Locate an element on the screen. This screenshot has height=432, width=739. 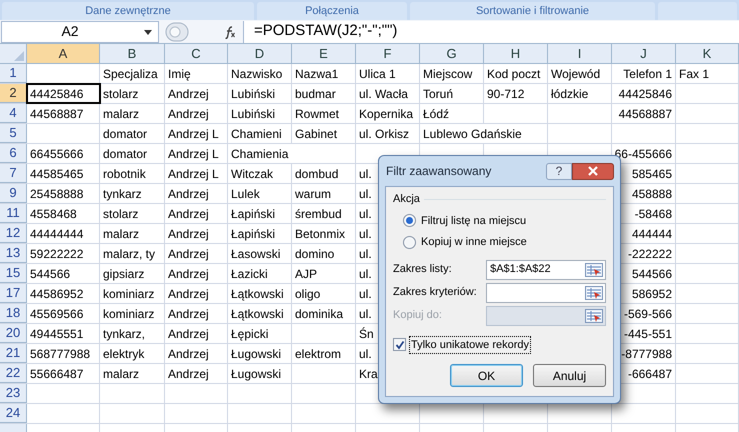
row-header: 5 is located at coordinates (13, 133).